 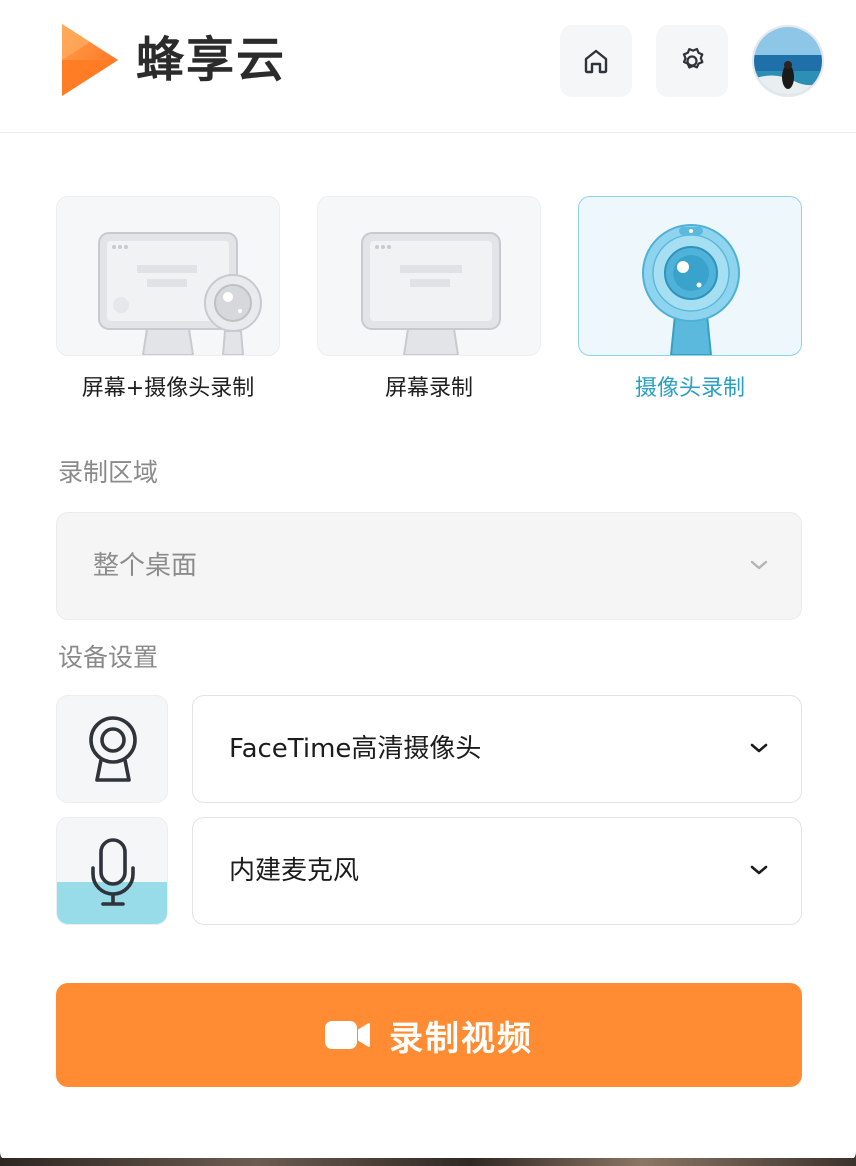 I want to click on record-area-value: 整个桌面, so click(x=145, y=566).